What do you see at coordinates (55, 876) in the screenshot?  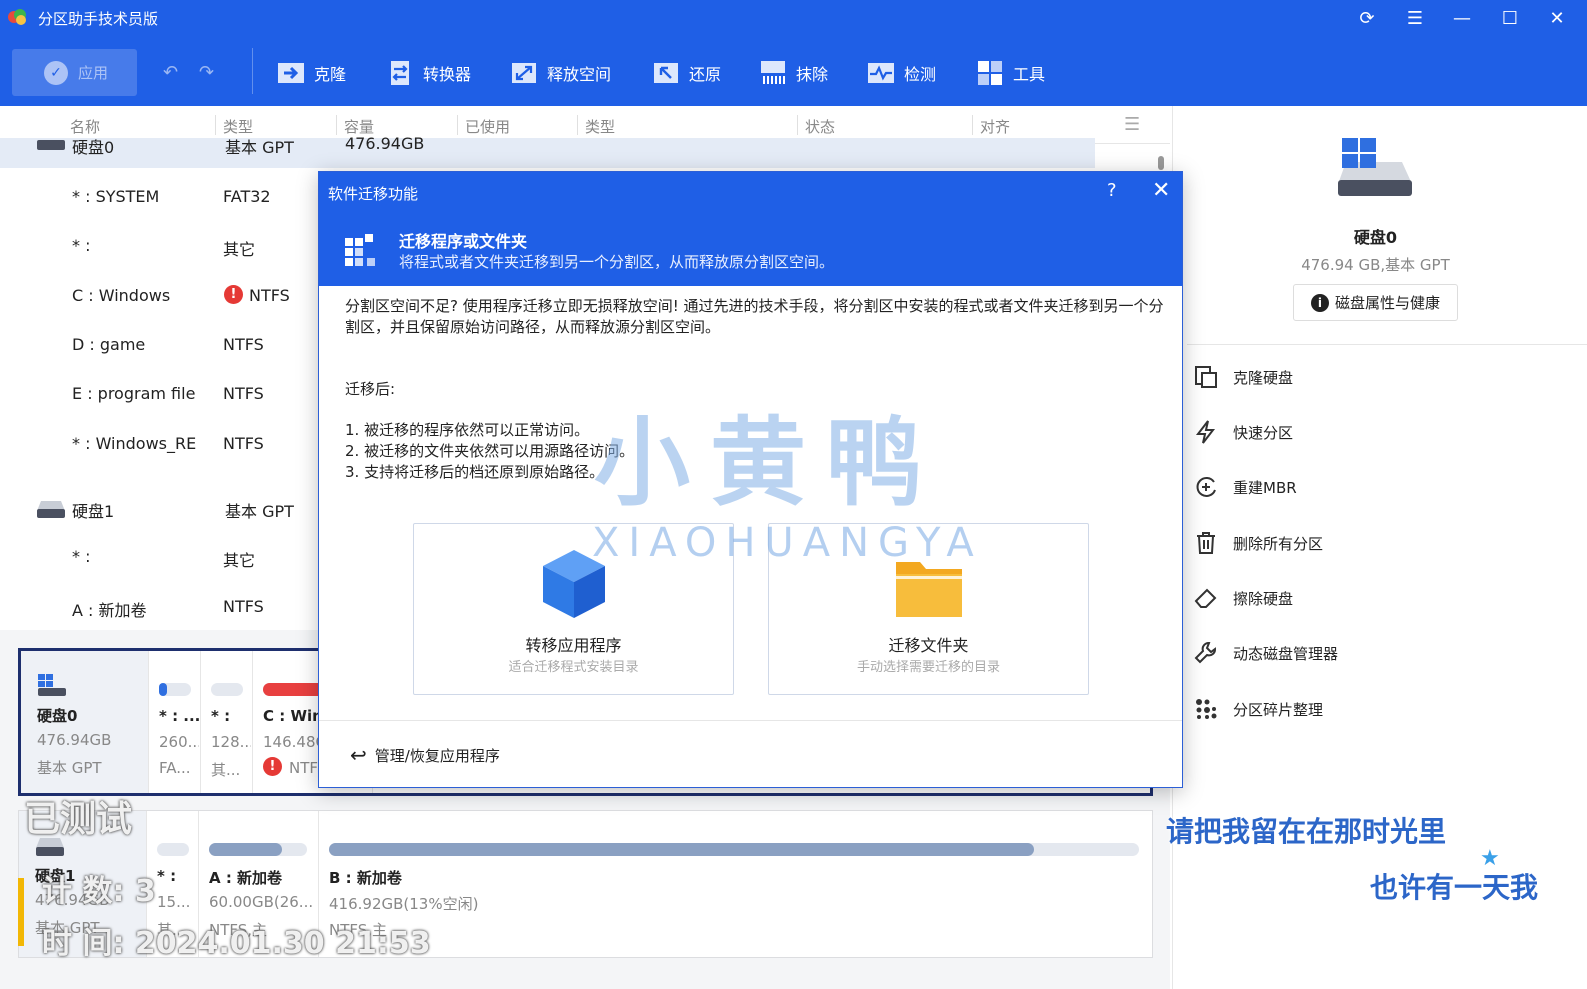 I see `disk-name: 硬盘1` at bounding box center [55, 876].